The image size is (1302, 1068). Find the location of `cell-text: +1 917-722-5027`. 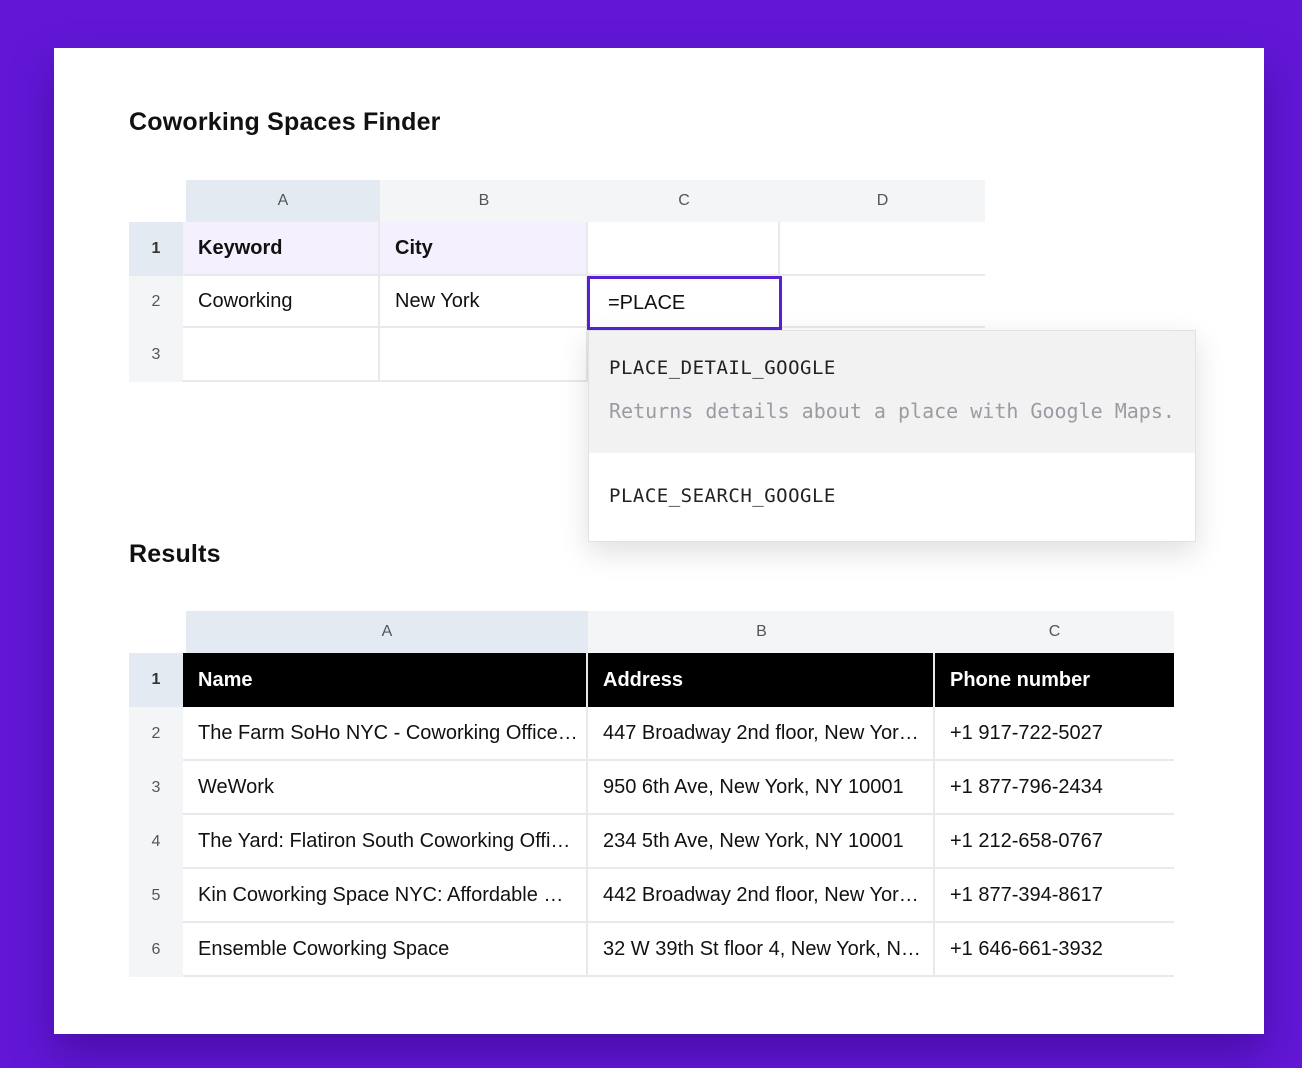

cell-text: +1 917-722-5027 is located at coordinates (1026, 732).